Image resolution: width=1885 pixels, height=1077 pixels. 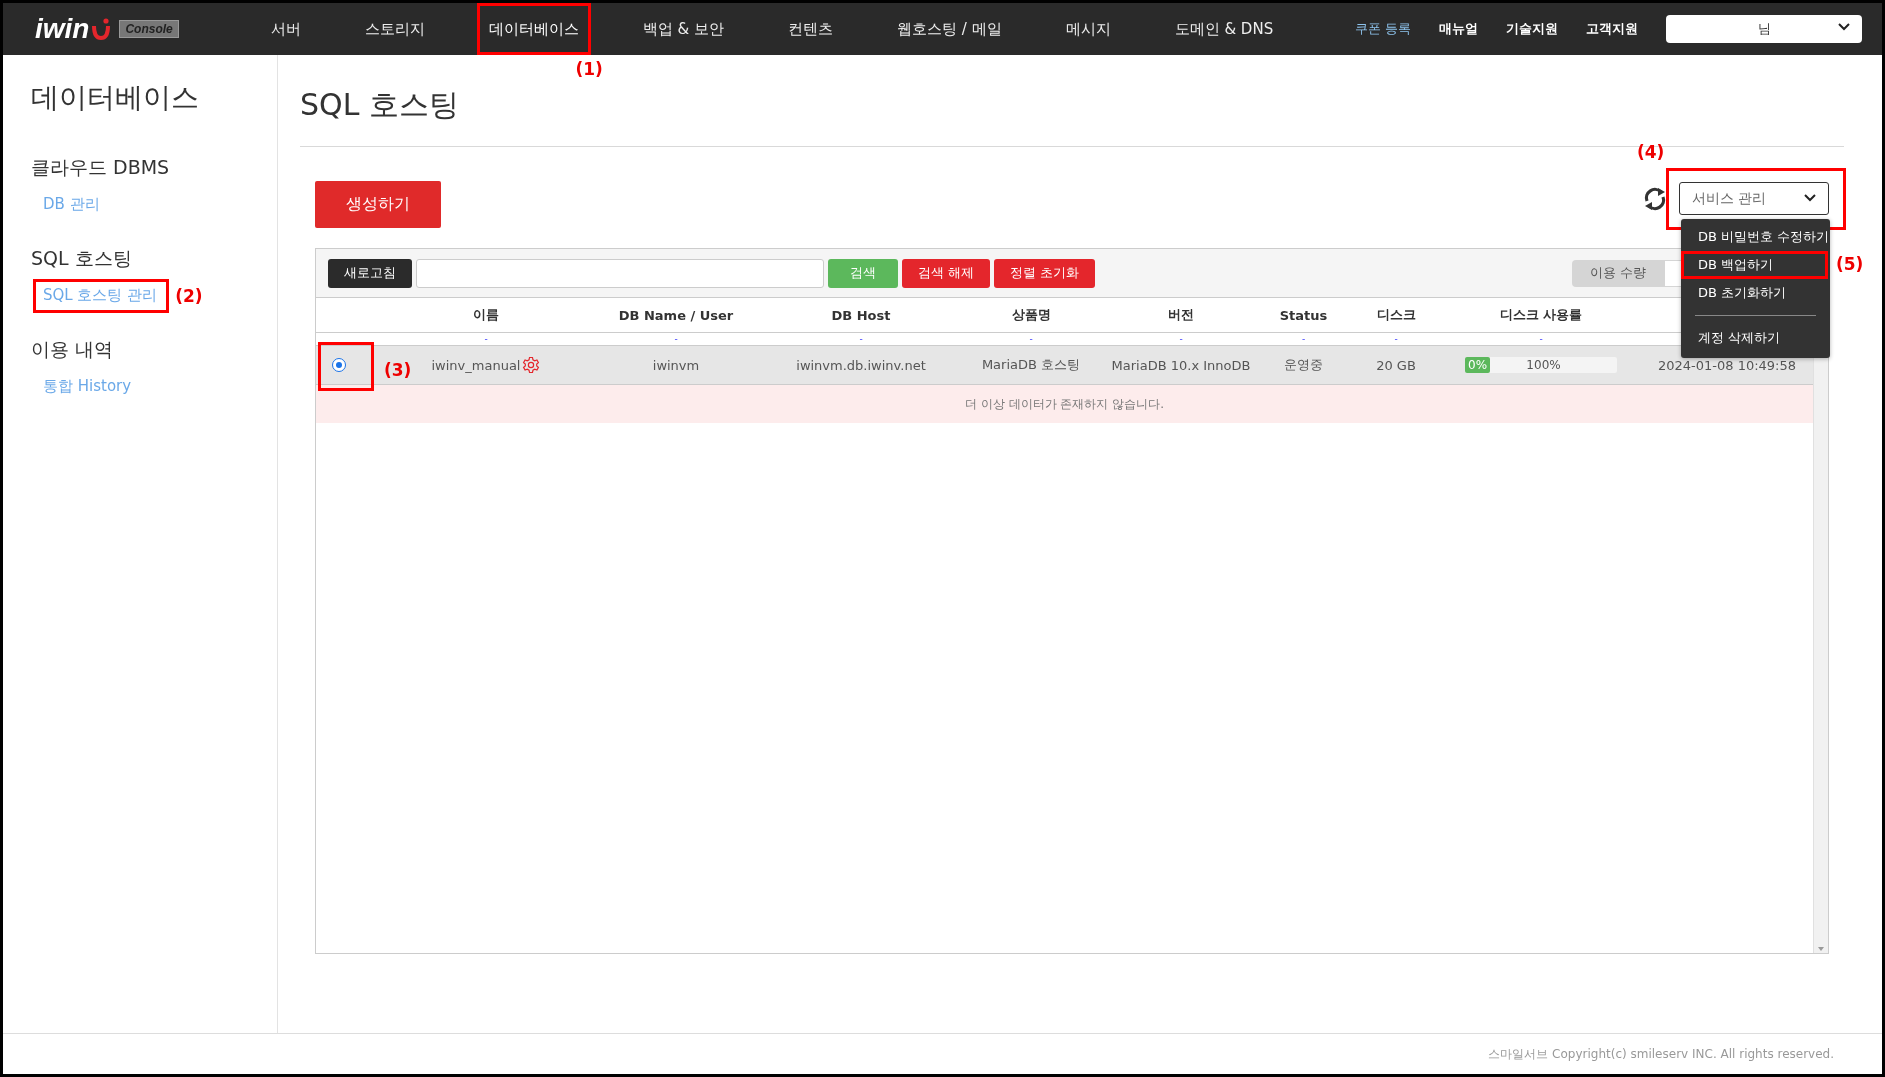 I want to click on column-header: 버전, so click(x=1181, y=315).